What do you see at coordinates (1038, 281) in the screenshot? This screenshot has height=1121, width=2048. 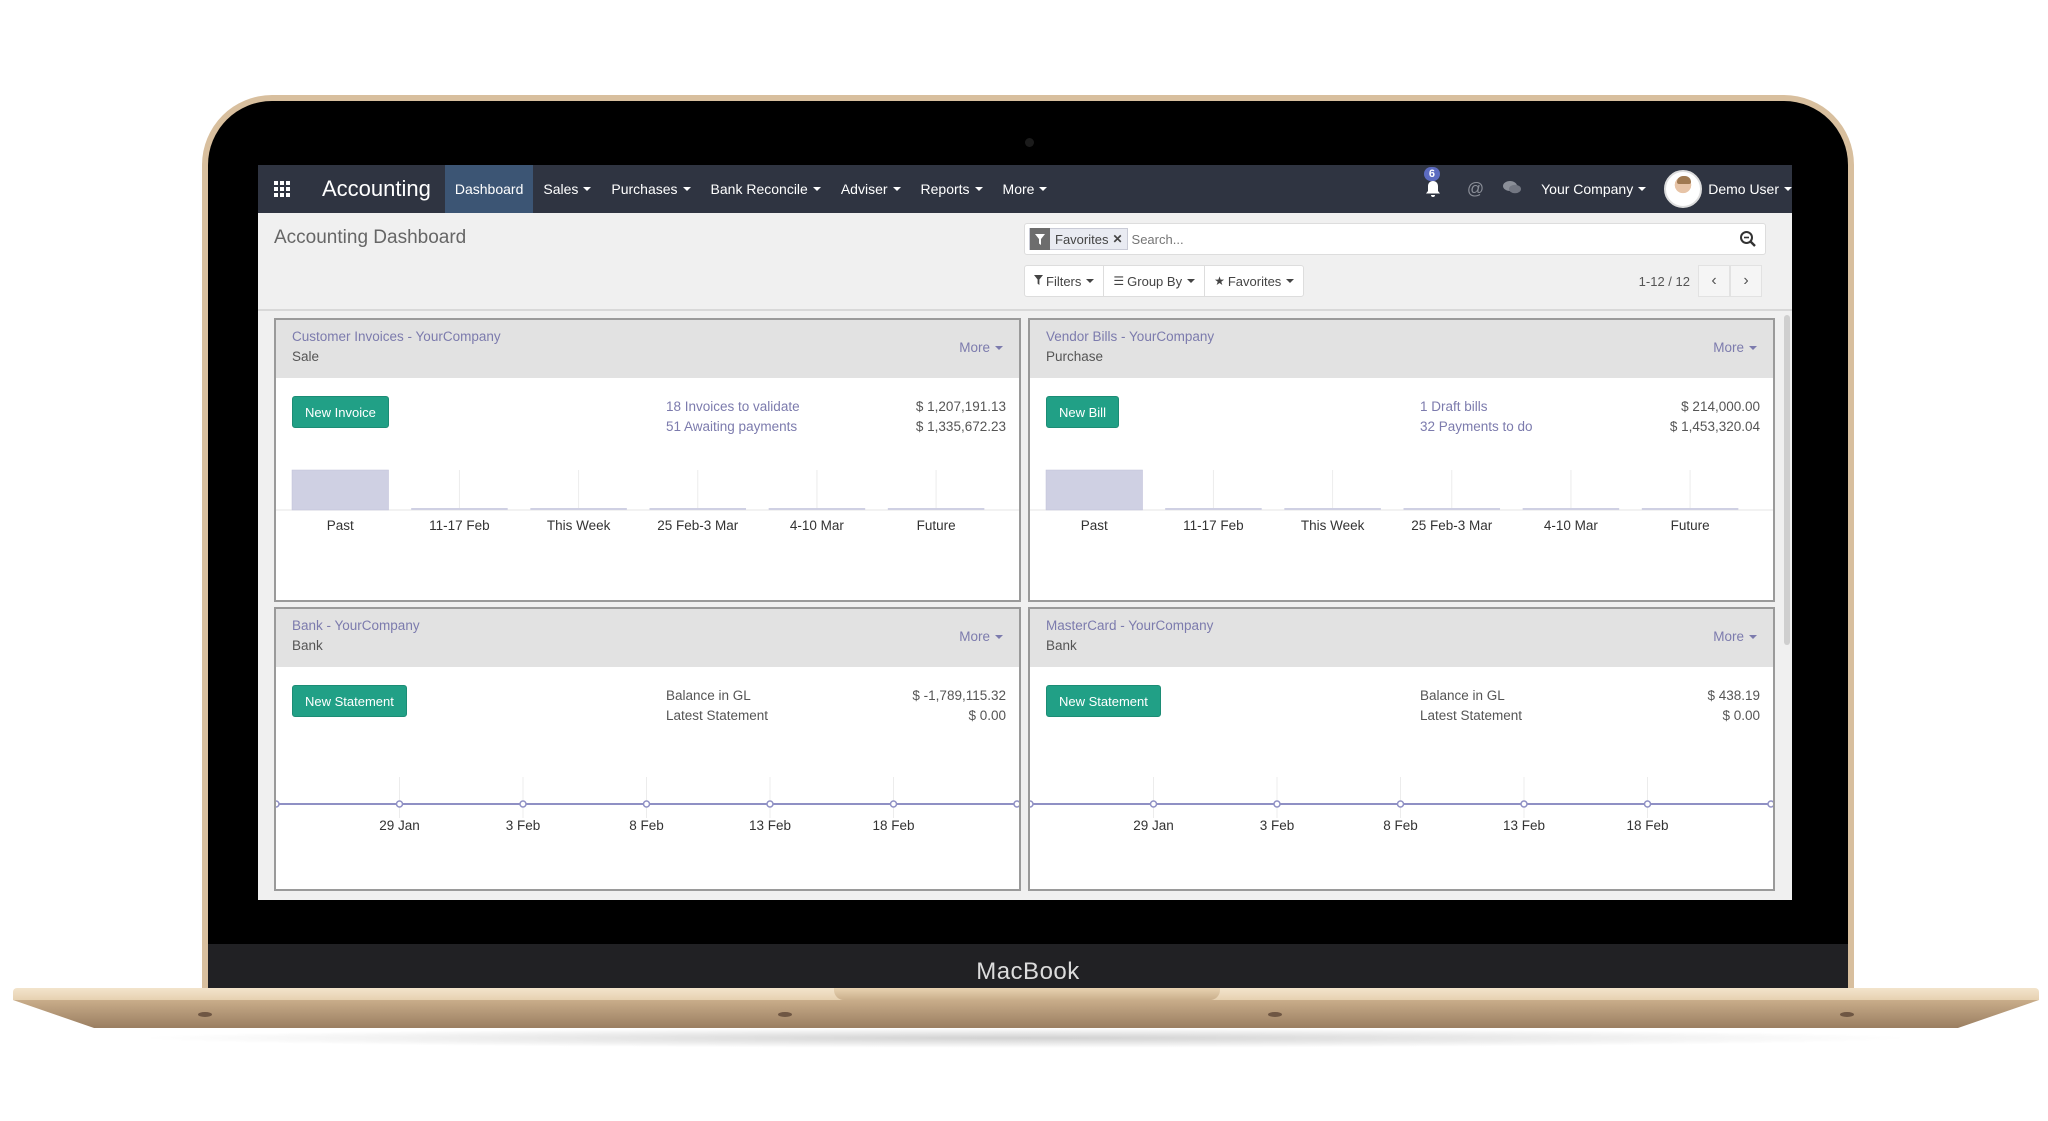 I see `filter-icon` at bounding box center [1038, 281].